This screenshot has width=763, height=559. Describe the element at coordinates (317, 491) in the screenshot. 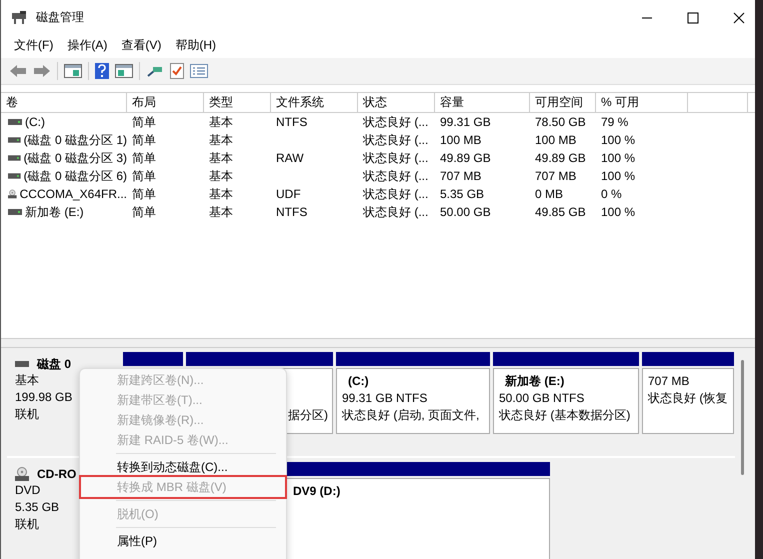

I see `partition-name: DV9 (D:)` at that location.